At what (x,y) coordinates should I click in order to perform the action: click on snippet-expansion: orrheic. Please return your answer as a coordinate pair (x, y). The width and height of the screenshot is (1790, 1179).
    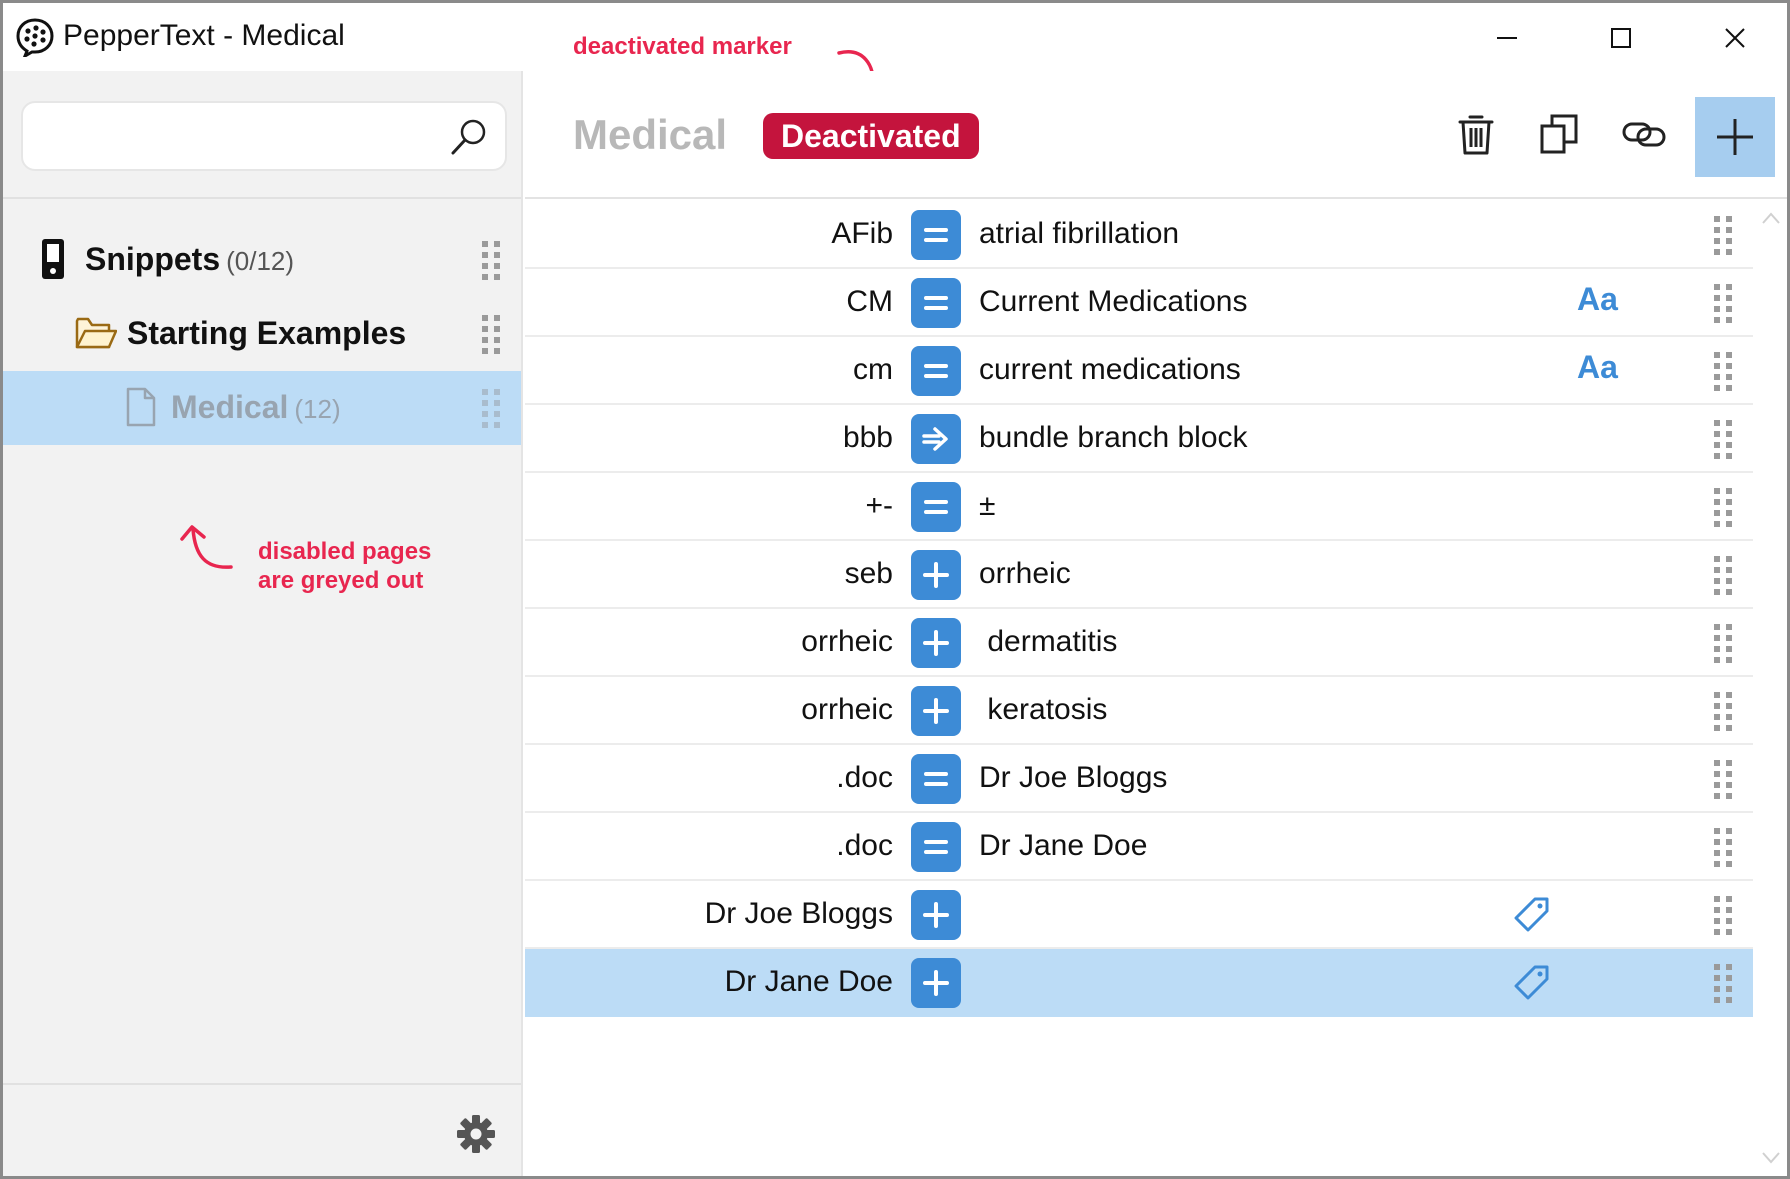
    Looking at the image, I should click on (1025, 574).